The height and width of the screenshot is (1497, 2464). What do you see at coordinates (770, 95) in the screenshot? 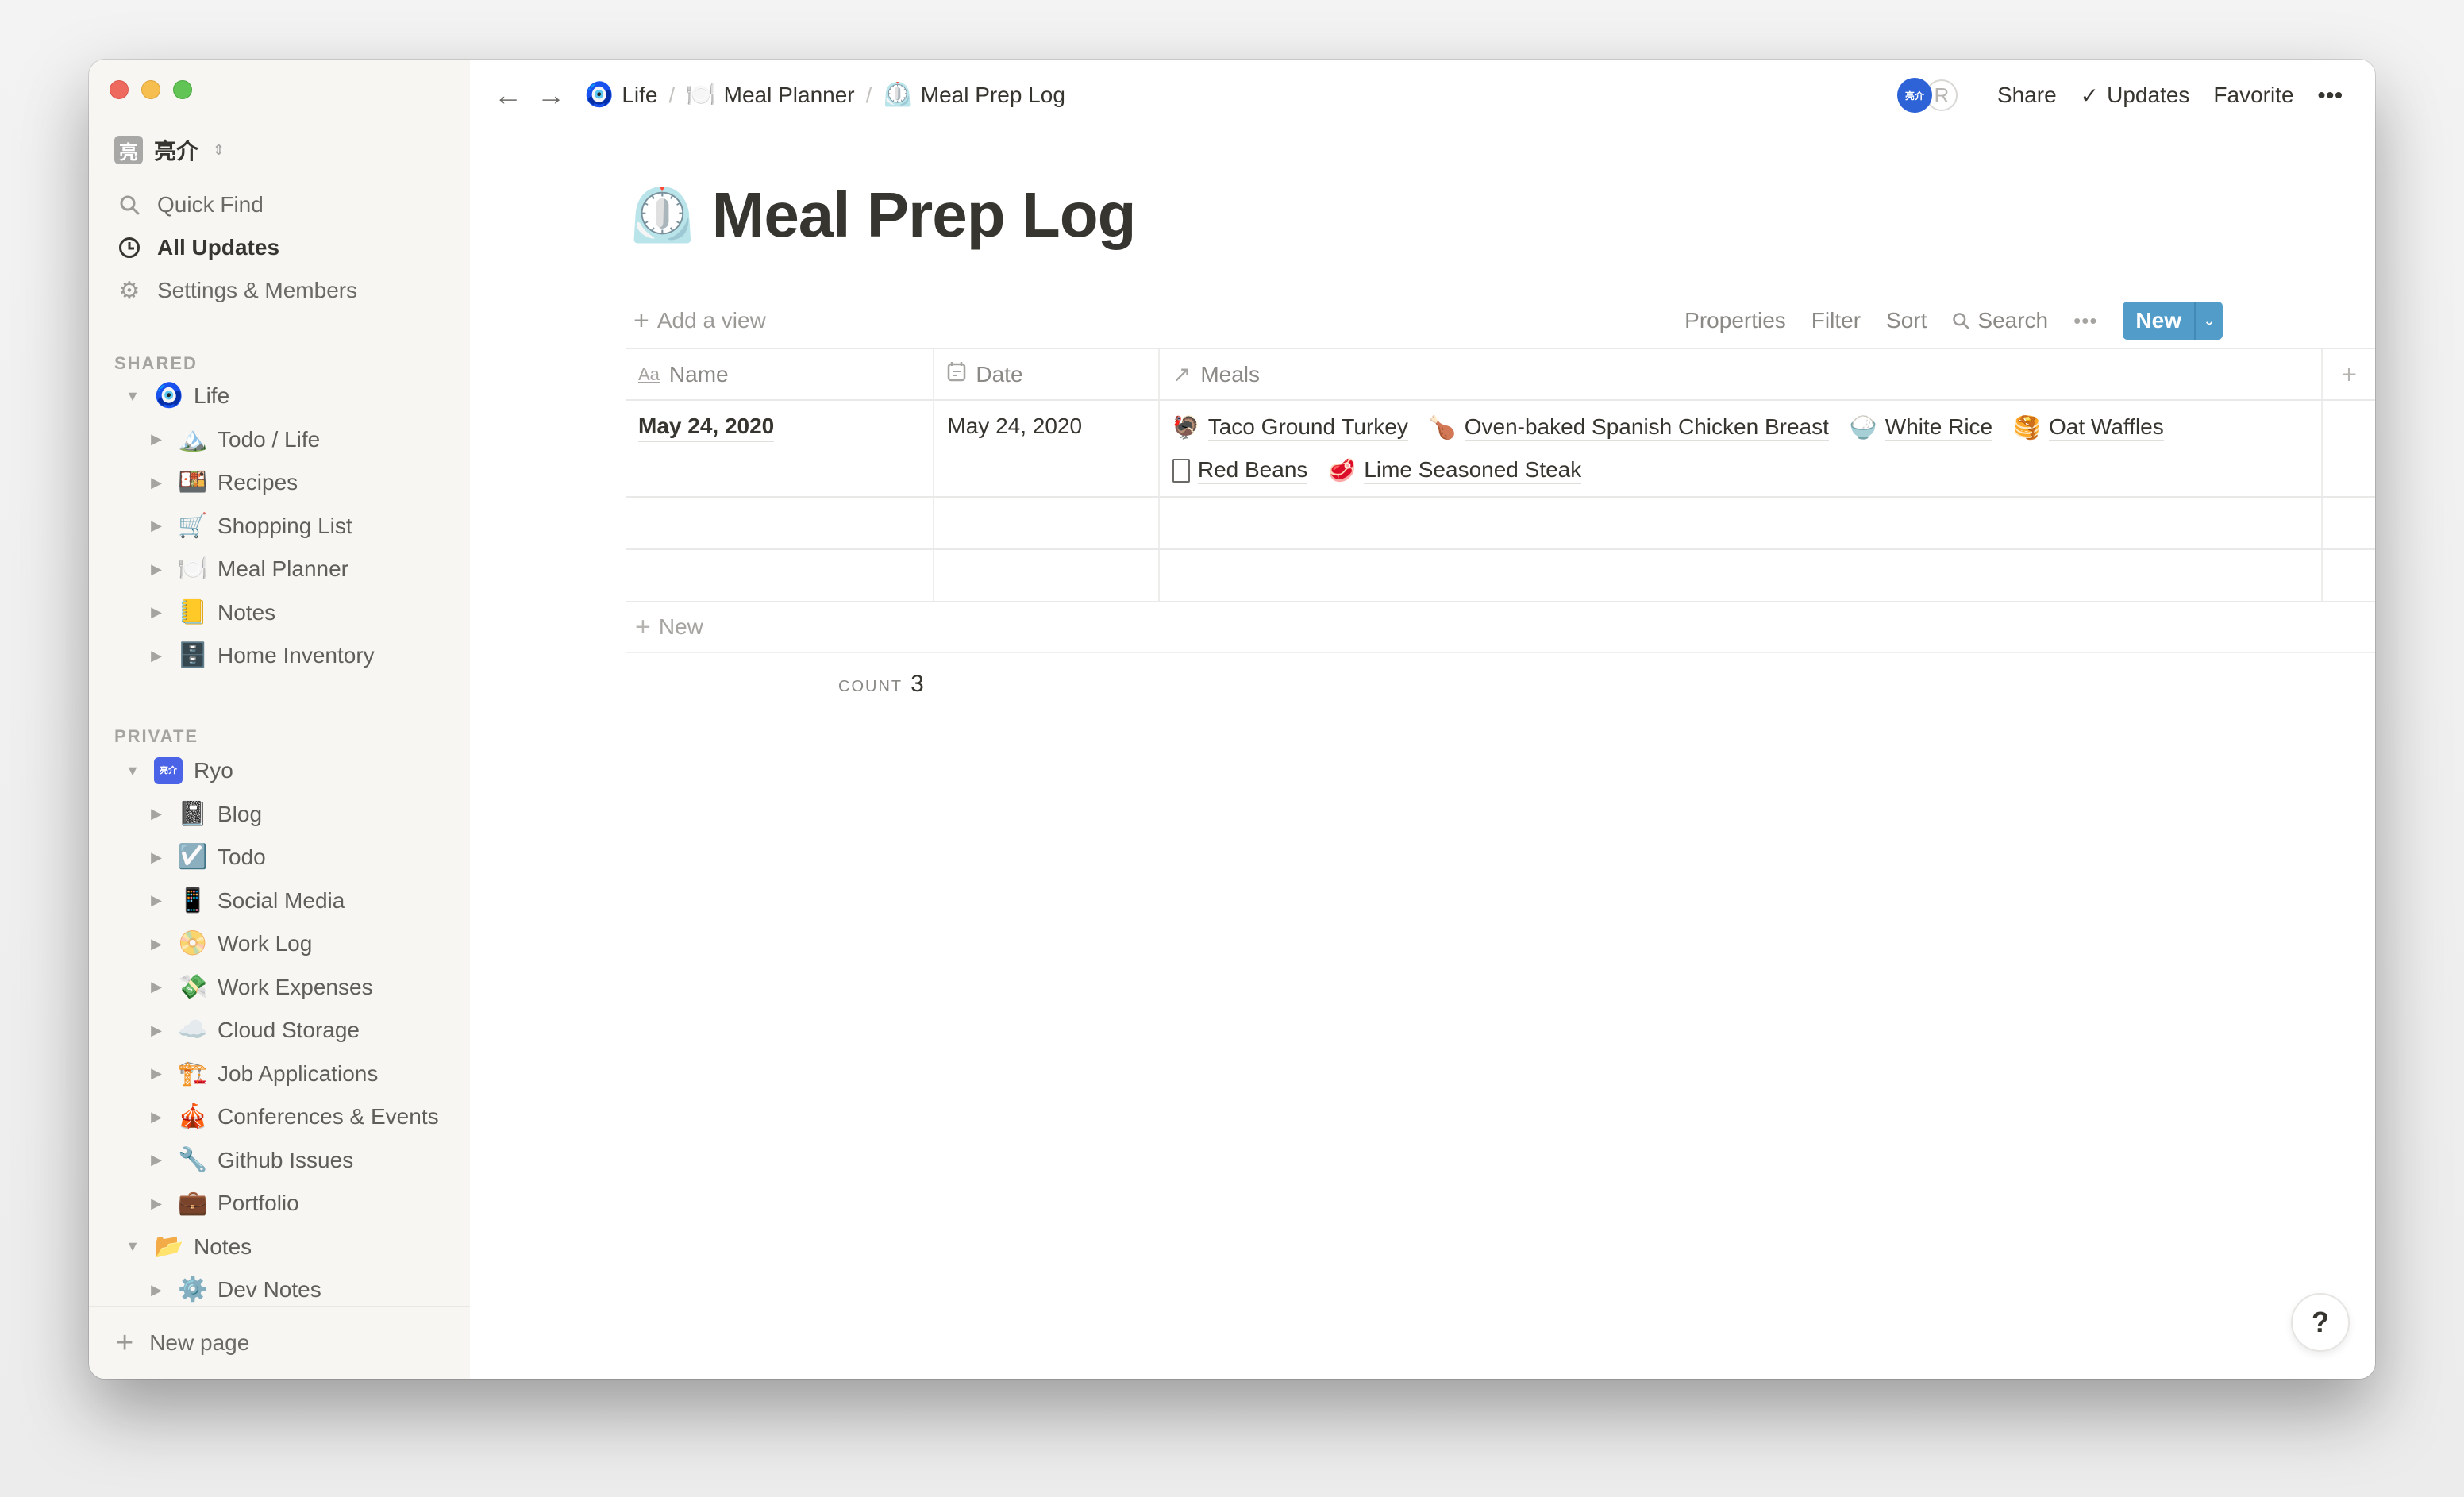
I see `breadcrumb-meal-planner: 🍽️ Meal Planner` at bounding box center [770, 95].